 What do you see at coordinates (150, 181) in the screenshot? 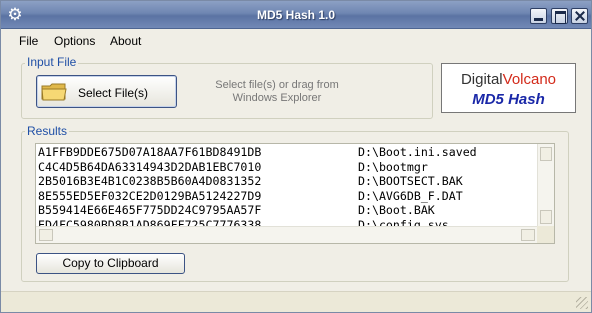
I see `hash-value: 2B5016B3E4B1C0238B5B60A4D0831352` at bounding box center [150, 181].